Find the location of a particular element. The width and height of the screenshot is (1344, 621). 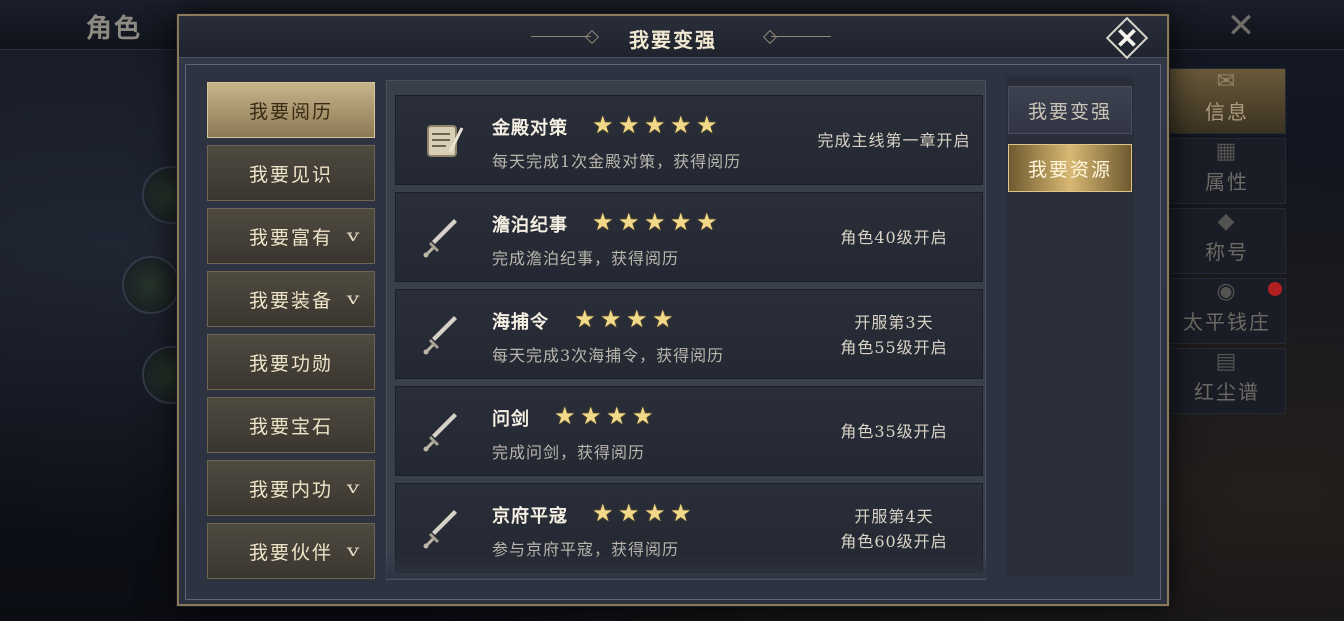

close-button: ✕ is located at coordinates (1127, 38).